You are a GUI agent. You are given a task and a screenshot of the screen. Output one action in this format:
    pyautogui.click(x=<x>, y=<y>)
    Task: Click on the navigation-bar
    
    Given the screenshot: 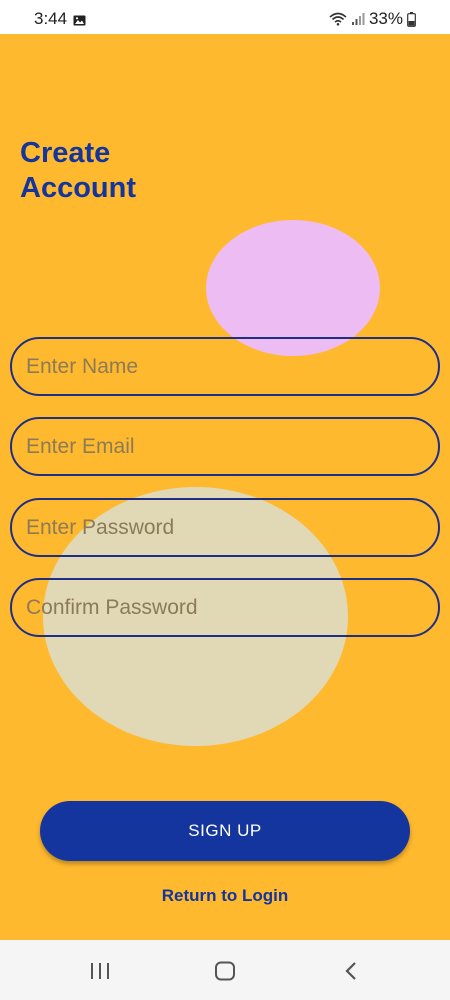 What is the action you would take?
    pyautogui.click(x=225, y=970)
    